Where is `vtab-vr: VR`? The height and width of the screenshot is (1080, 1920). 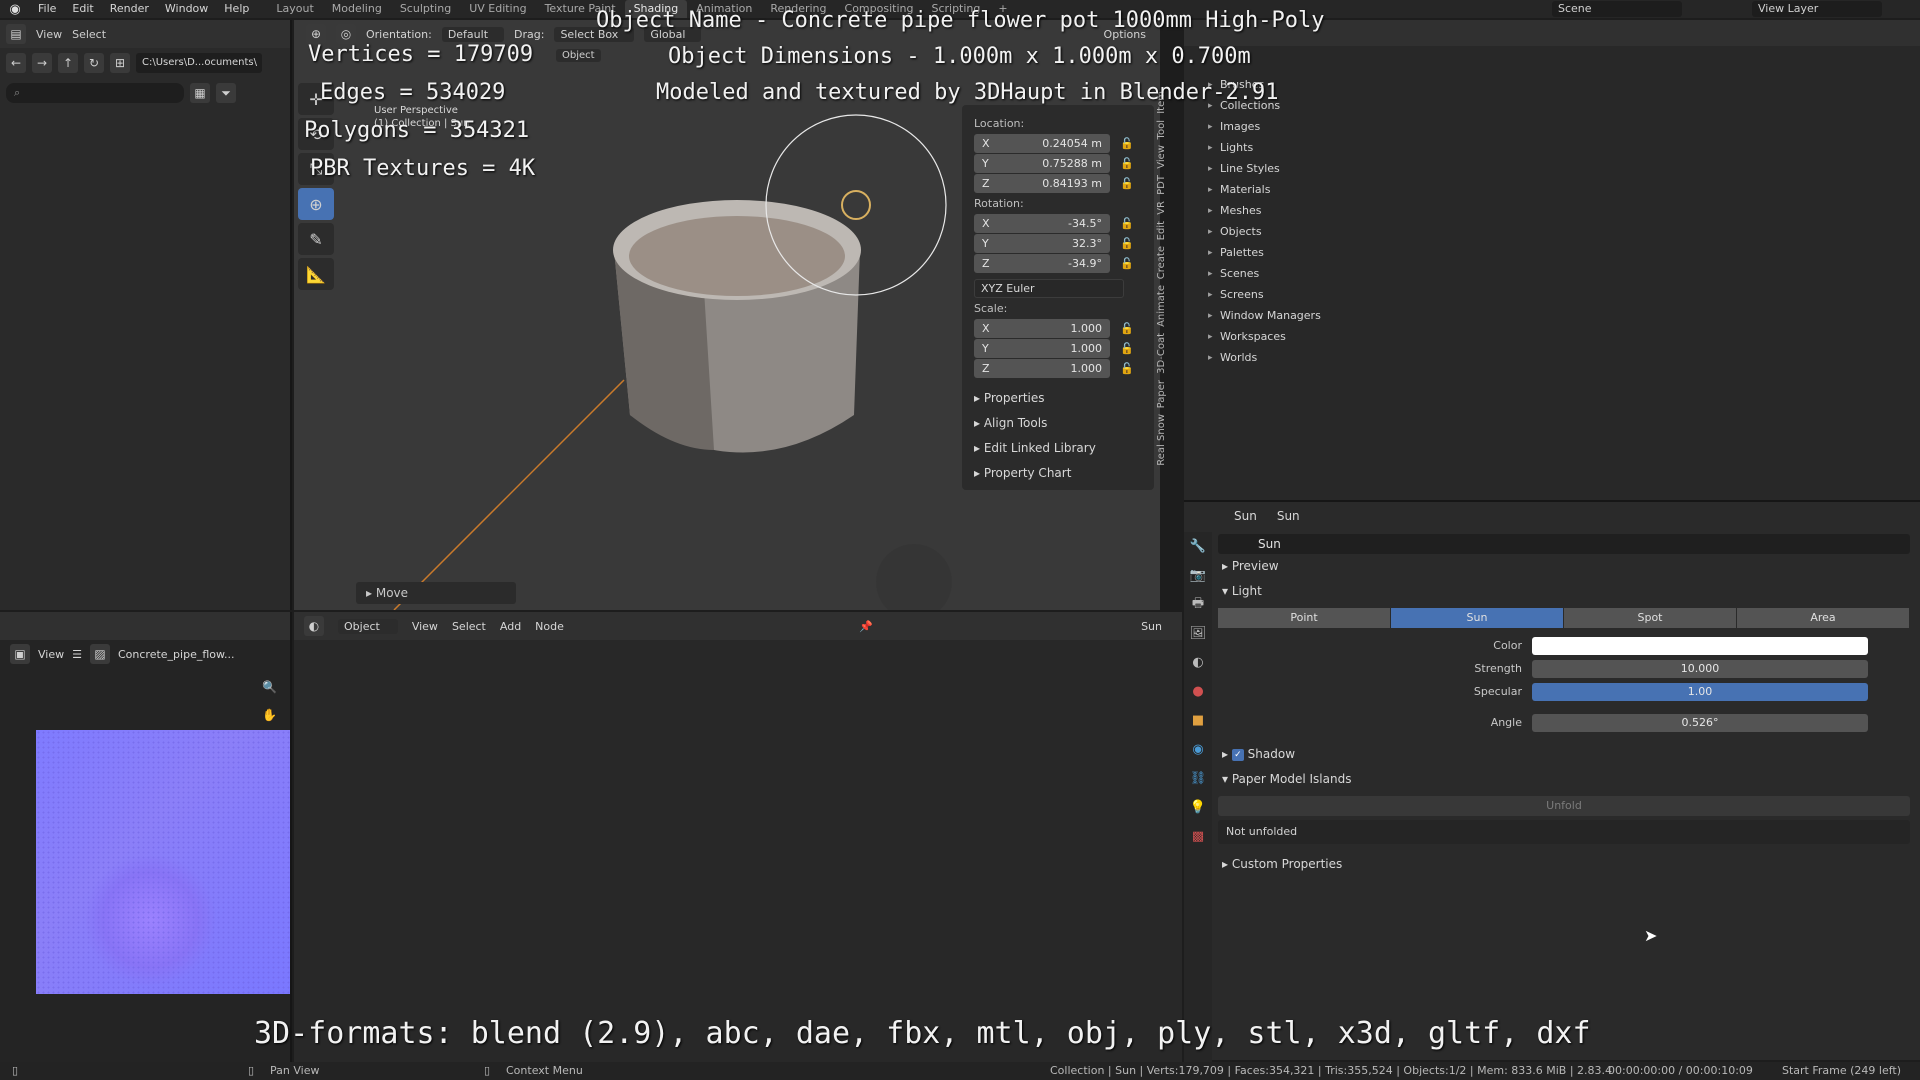 vtab-vr: VR is located at coordinates (1161, 208).